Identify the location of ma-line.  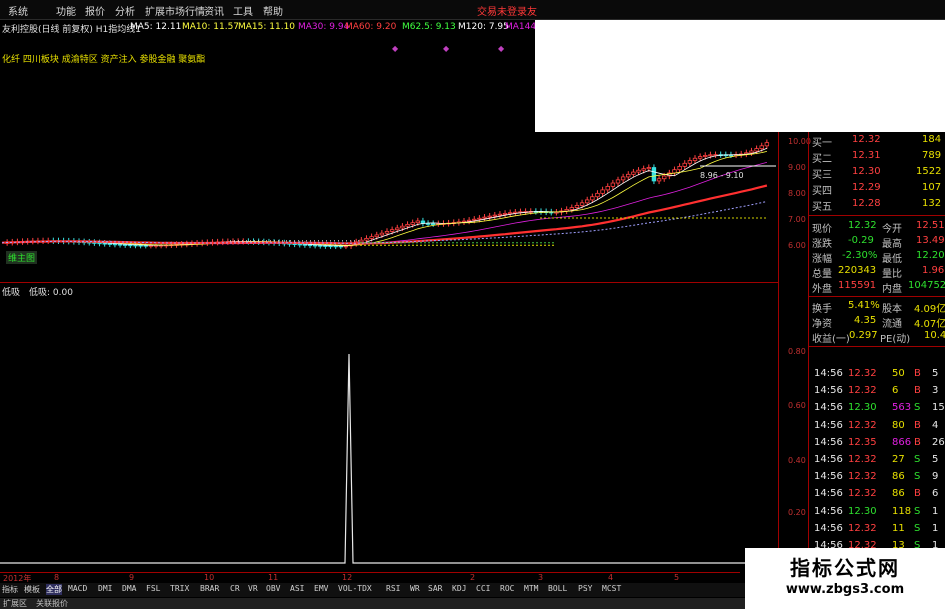
(384, 198).